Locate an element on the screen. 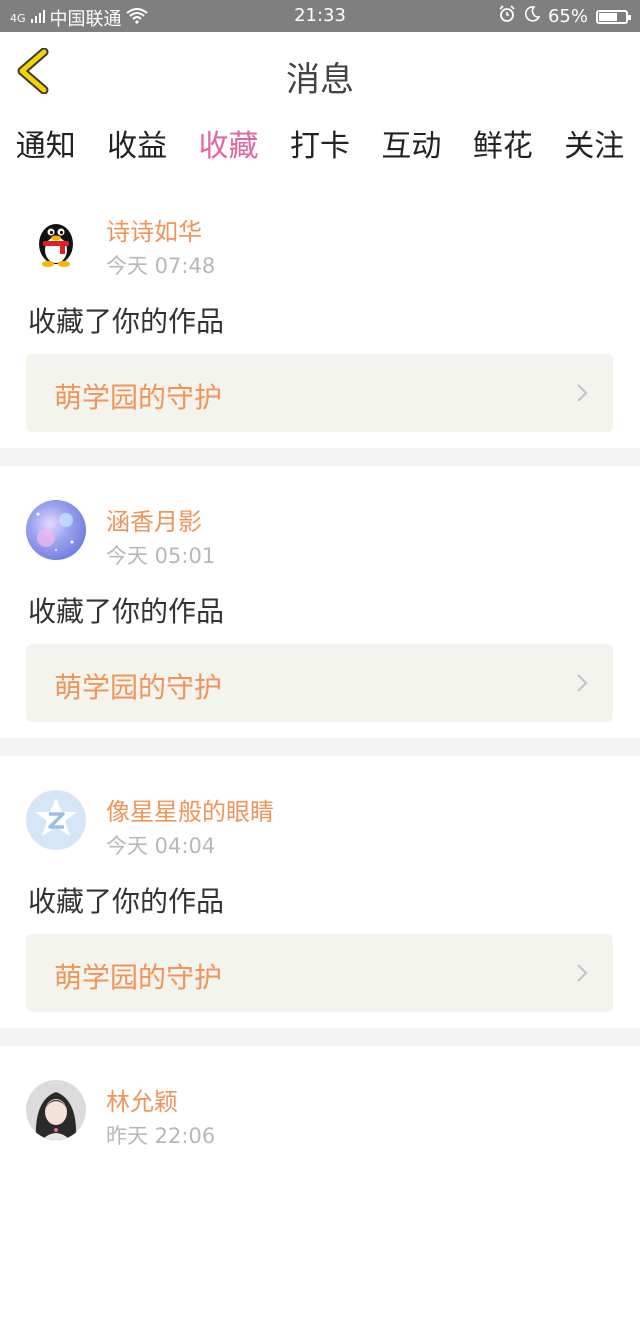  sender-name: 诗诗如华 is located at coordinates (154, 229).